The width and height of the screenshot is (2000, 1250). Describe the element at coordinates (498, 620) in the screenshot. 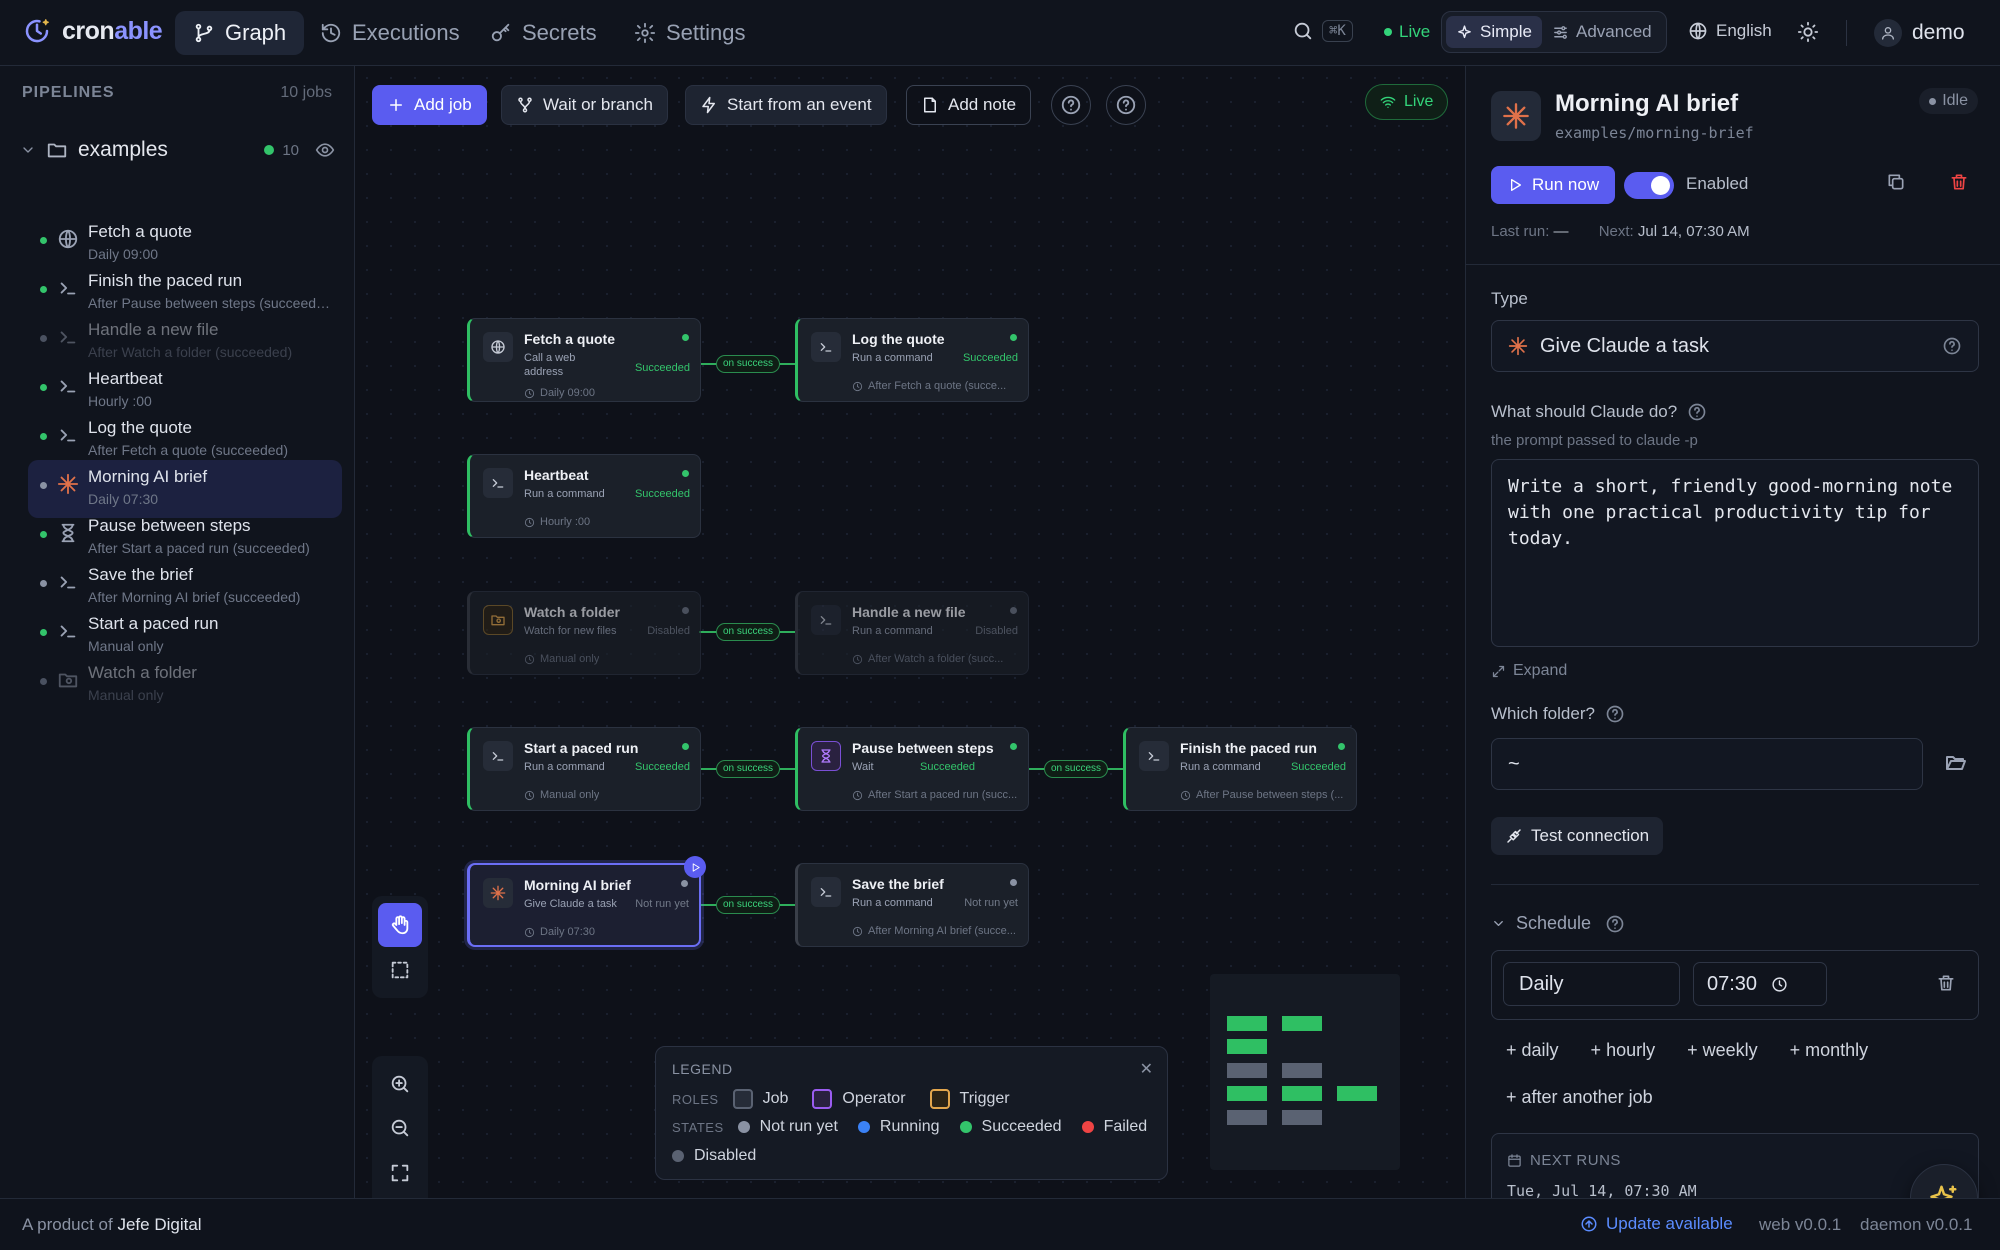

I see `folder-watch-icon` at that location.